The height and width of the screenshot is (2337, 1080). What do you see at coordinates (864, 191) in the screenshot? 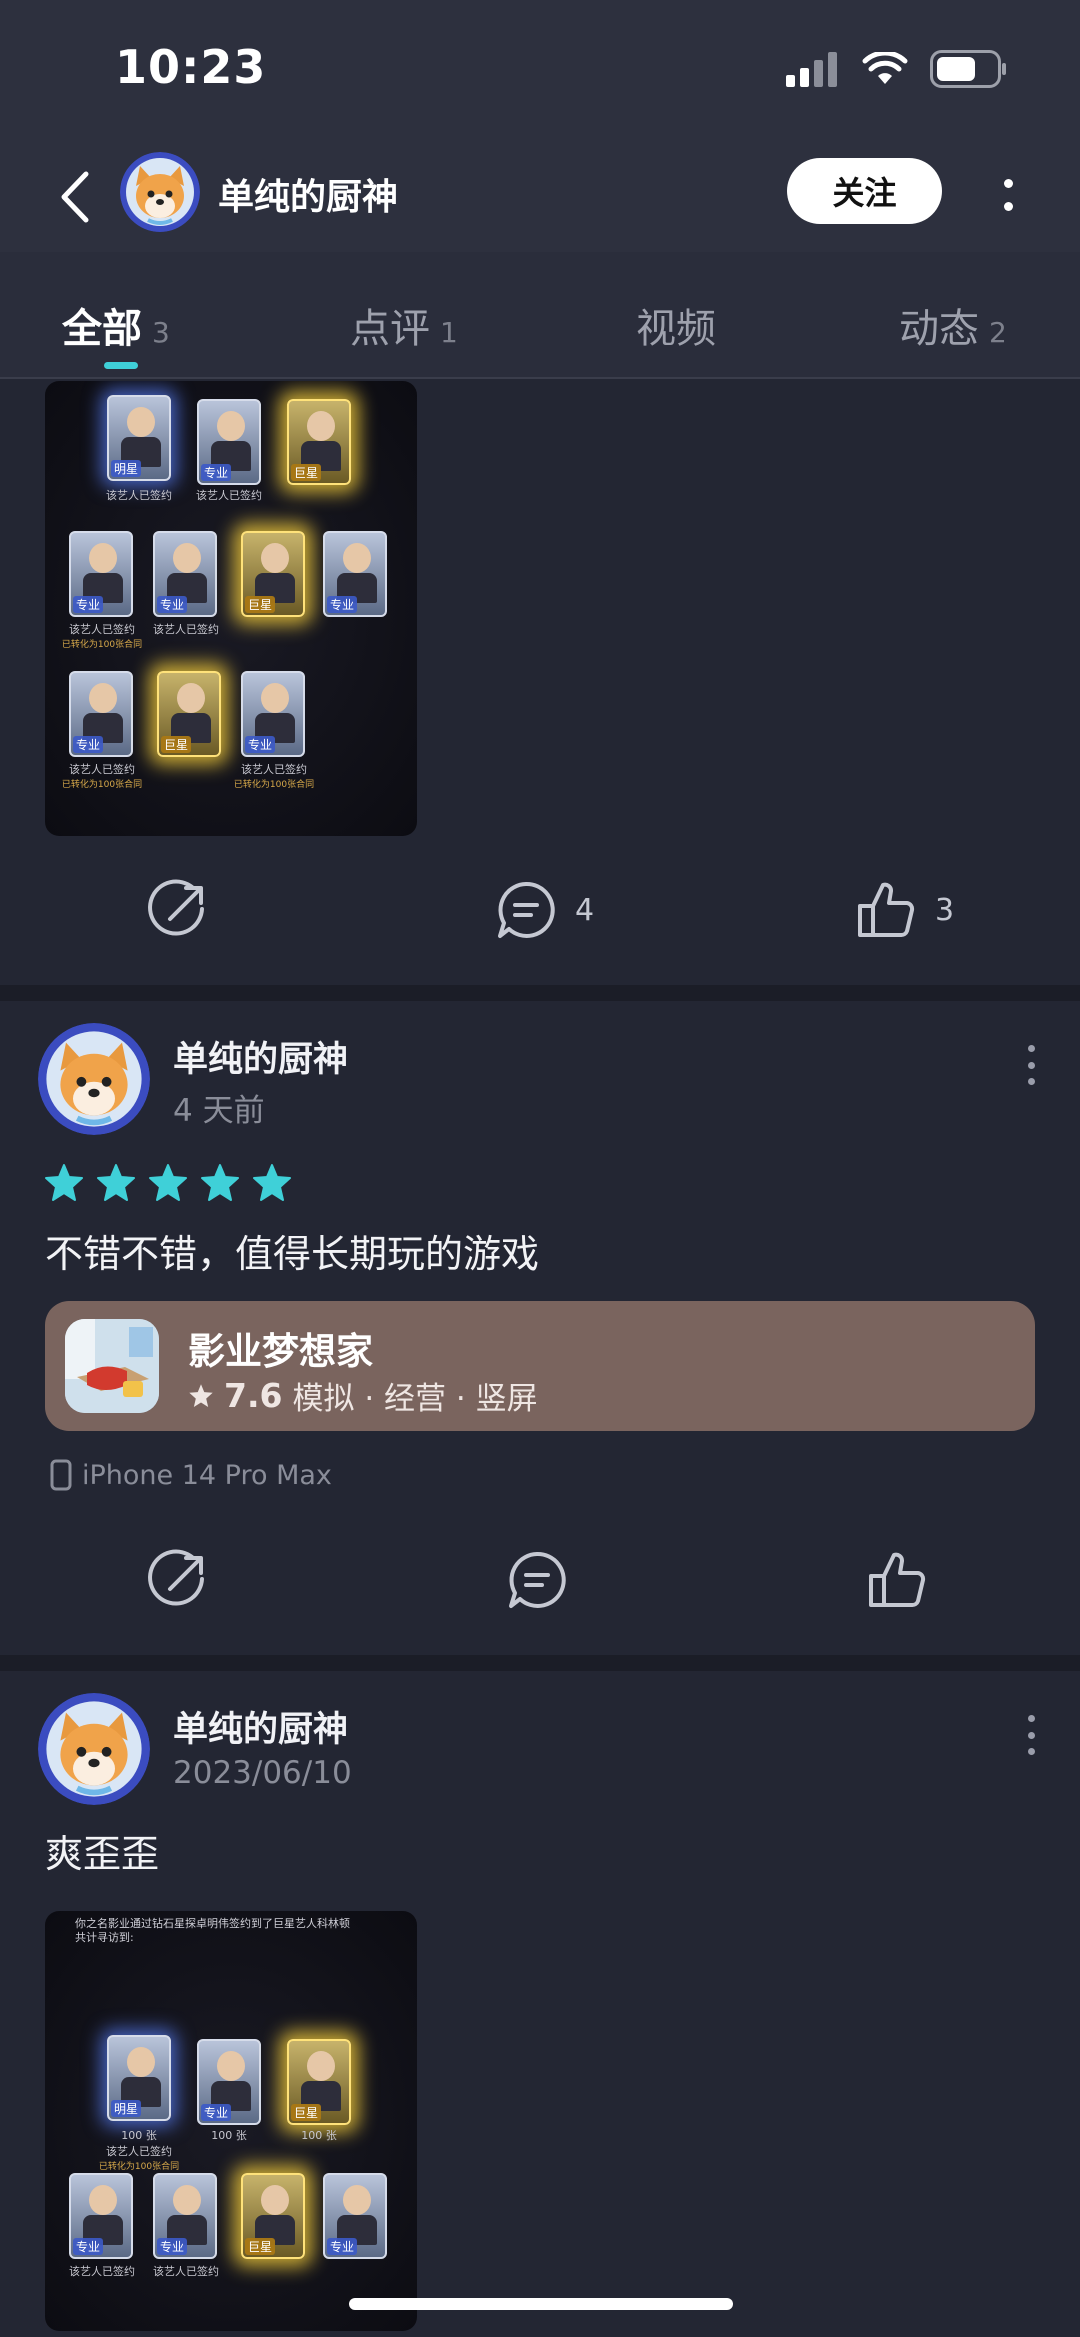
I see `follow-button: 关注` at bounding box center [864, 191].